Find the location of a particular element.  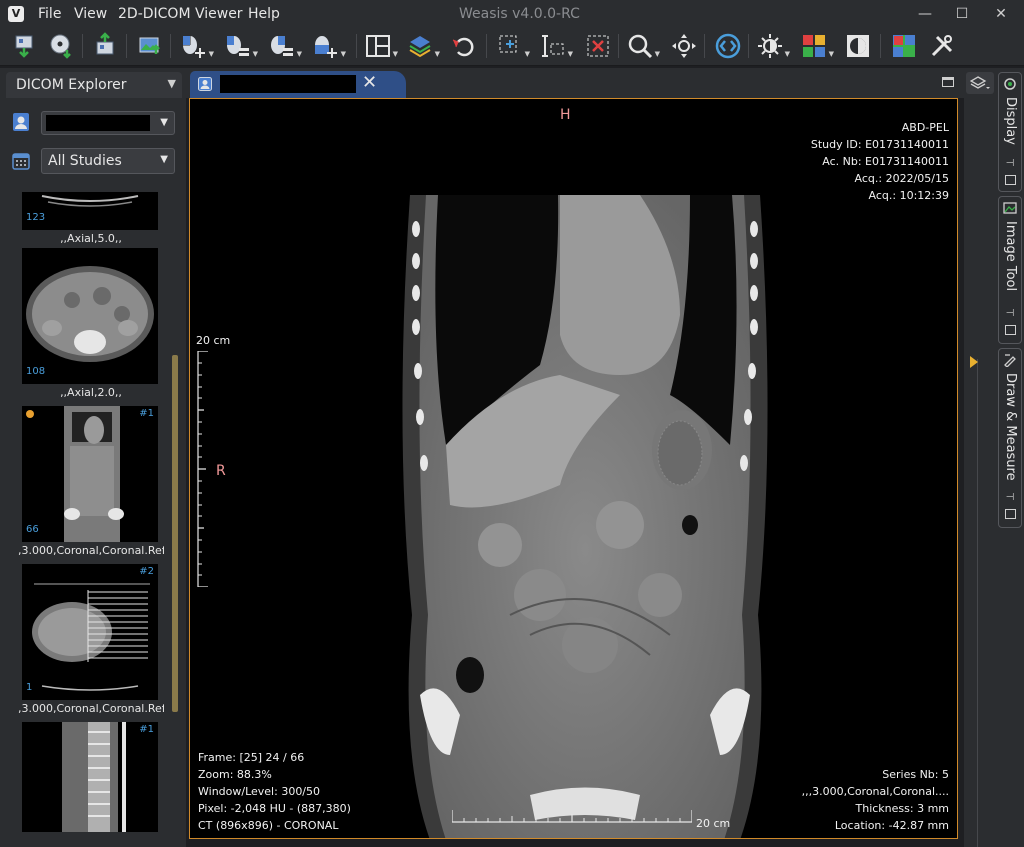

chevron-down-icon: ▼ is located at coordinates (164, 122).